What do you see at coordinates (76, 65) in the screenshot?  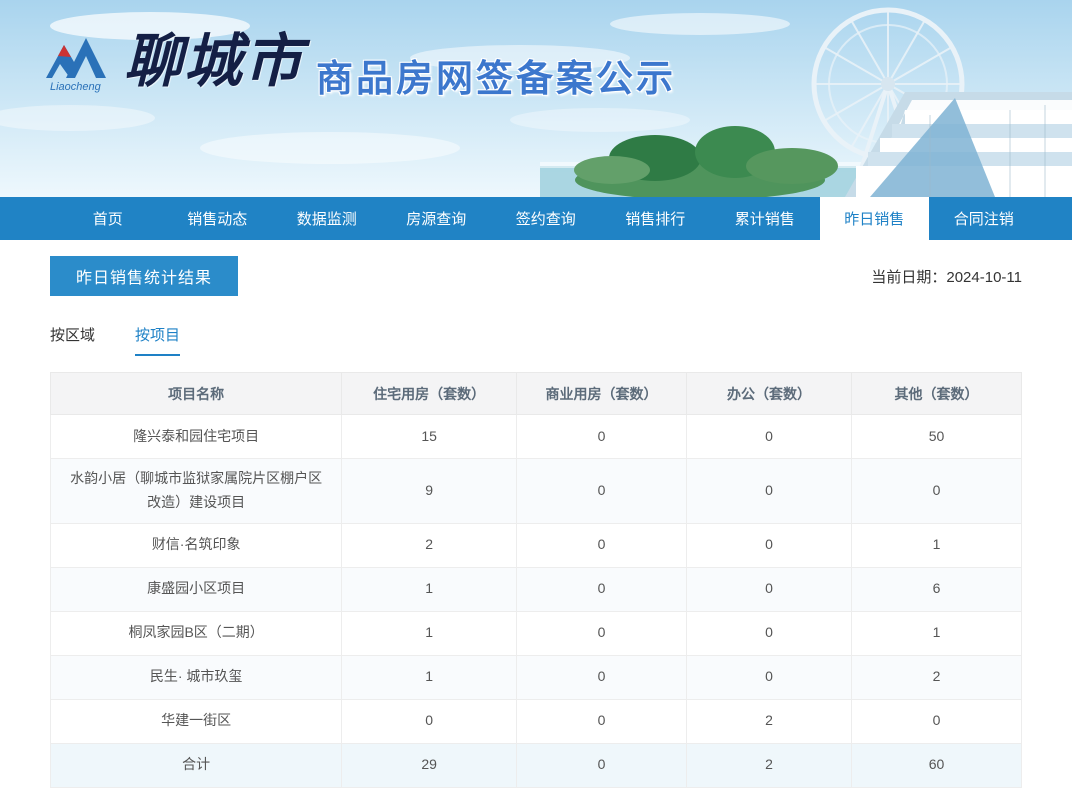 I see `site-logo-icon: Liaocheng` at bounding box center [76, 65].